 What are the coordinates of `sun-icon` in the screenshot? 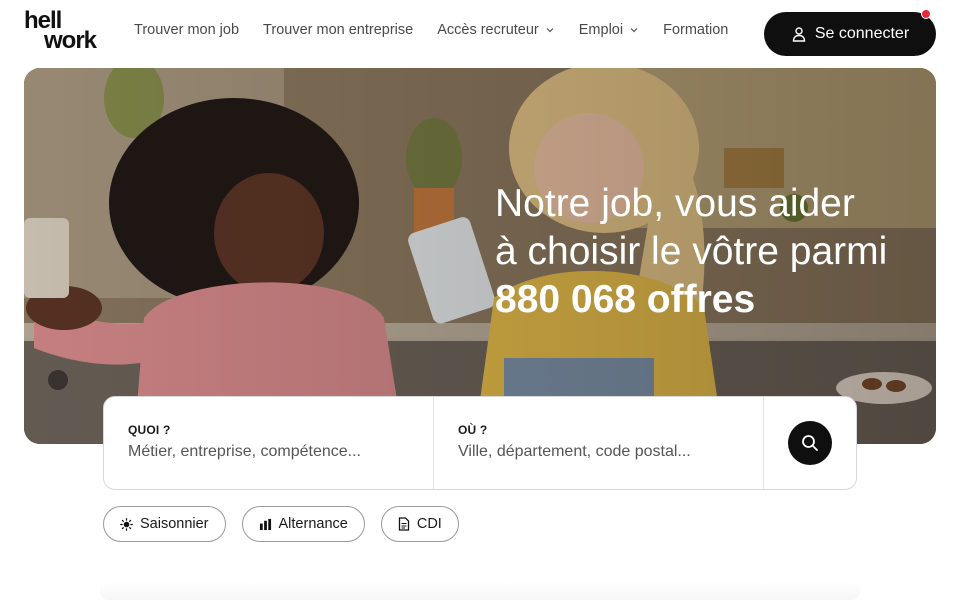 It's located at (126, 524).